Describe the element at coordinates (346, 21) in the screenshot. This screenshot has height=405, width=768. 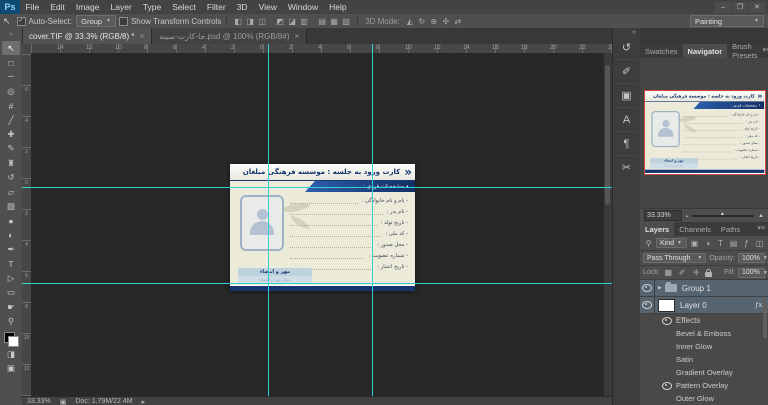
I see `distribute-right-icon: ▧` at that location.